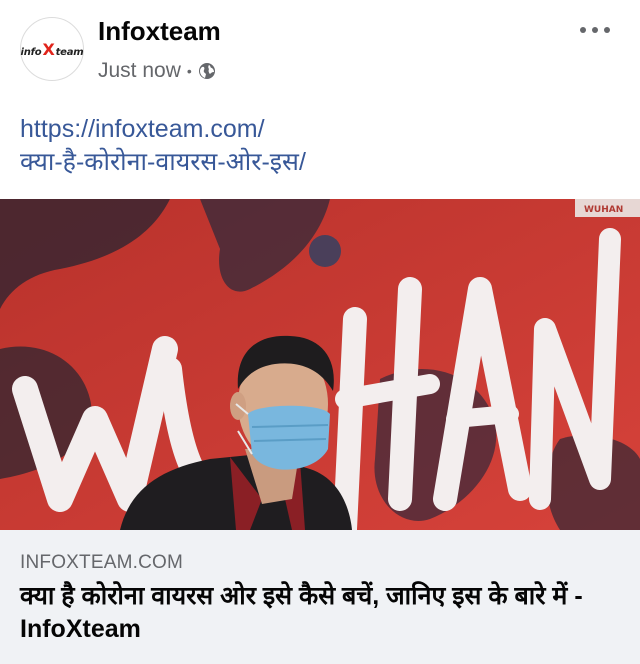 This screenshot has width=640, height=664. Describe the element at coordinates (159, 31) in the screenshot. I see `page-name: Infoxteam` at that location.